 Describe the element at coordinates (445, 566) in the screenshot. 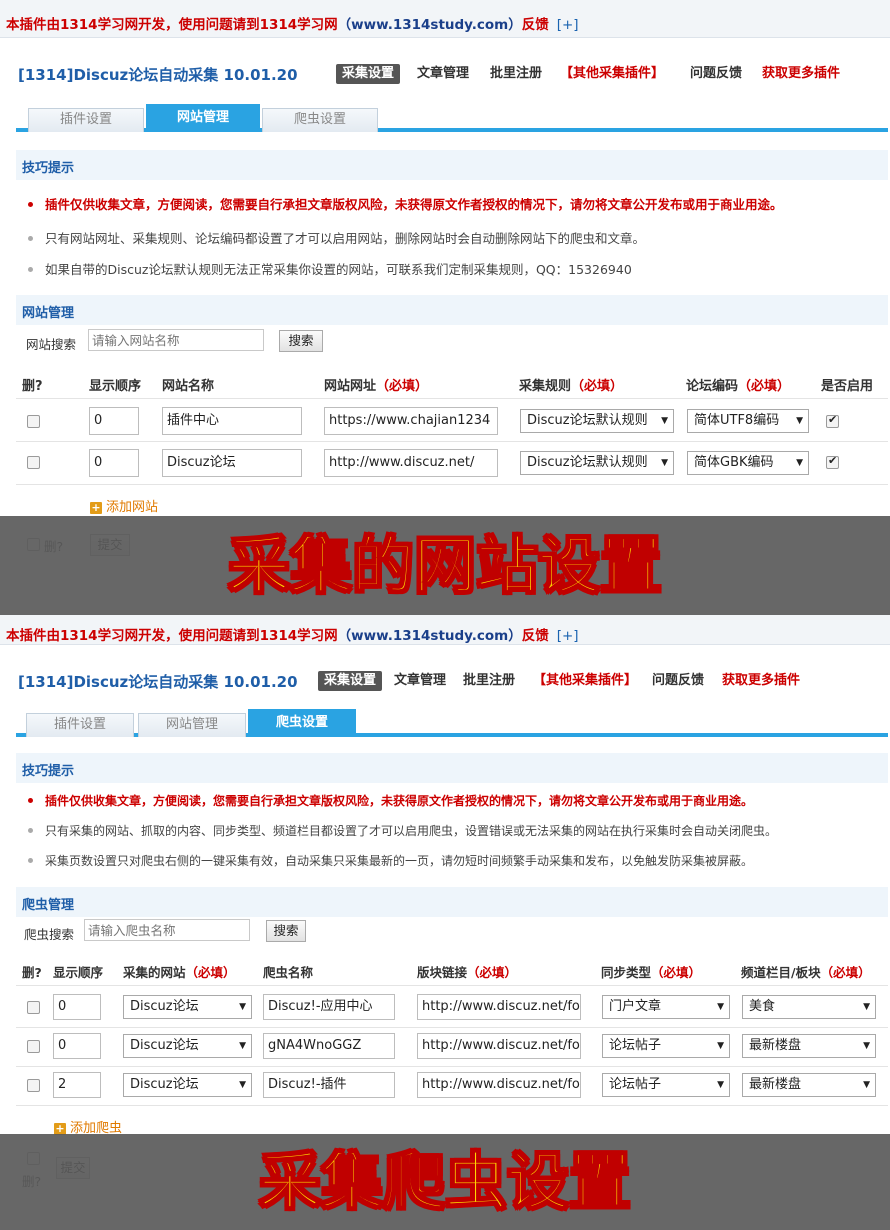

I see `caption-text: 采集的网站设置` at that location.